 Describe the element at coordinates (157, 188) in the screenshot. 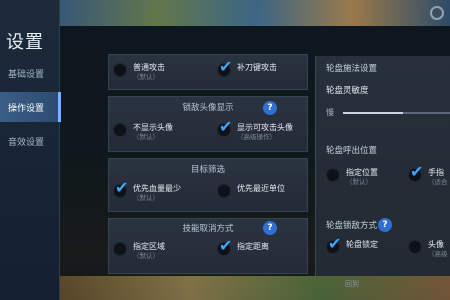

I see `option-label: 优先血量最少` at that location.